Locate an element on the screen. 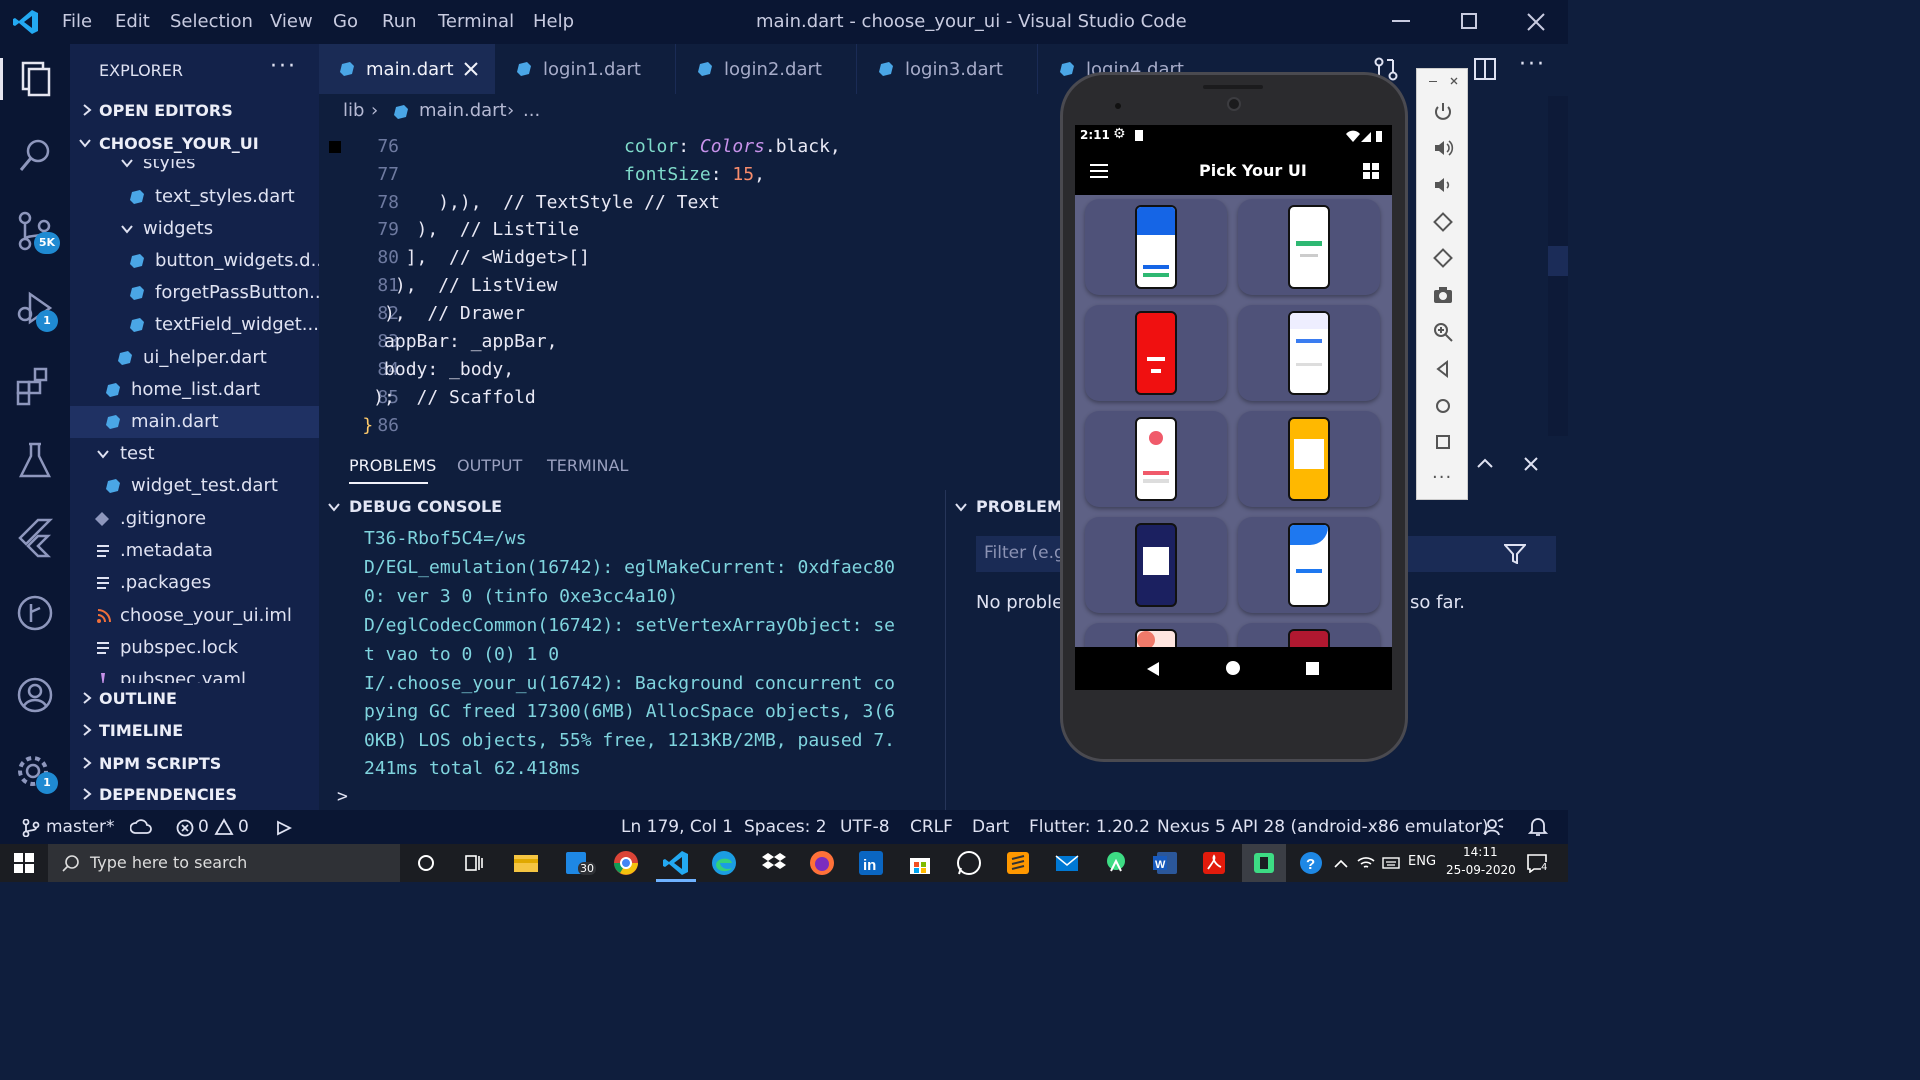 This screenshot has width=1920, height=1080. npm-scripts-section: NPM SCRIPTS is located at coordinates (194, 763).